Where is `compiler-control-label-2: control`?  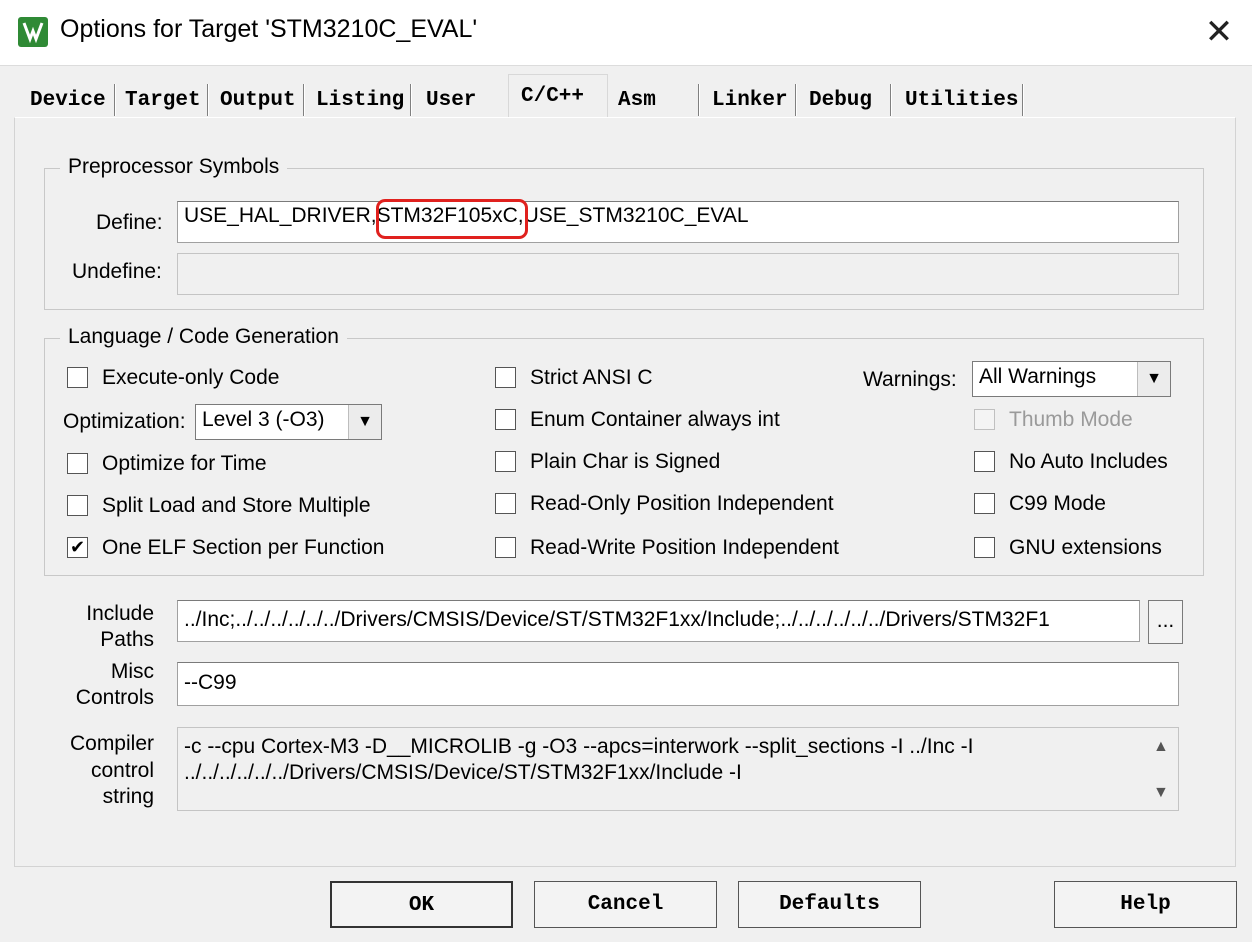 compiler-control-label-2: control is located at coordinates (122, 770).